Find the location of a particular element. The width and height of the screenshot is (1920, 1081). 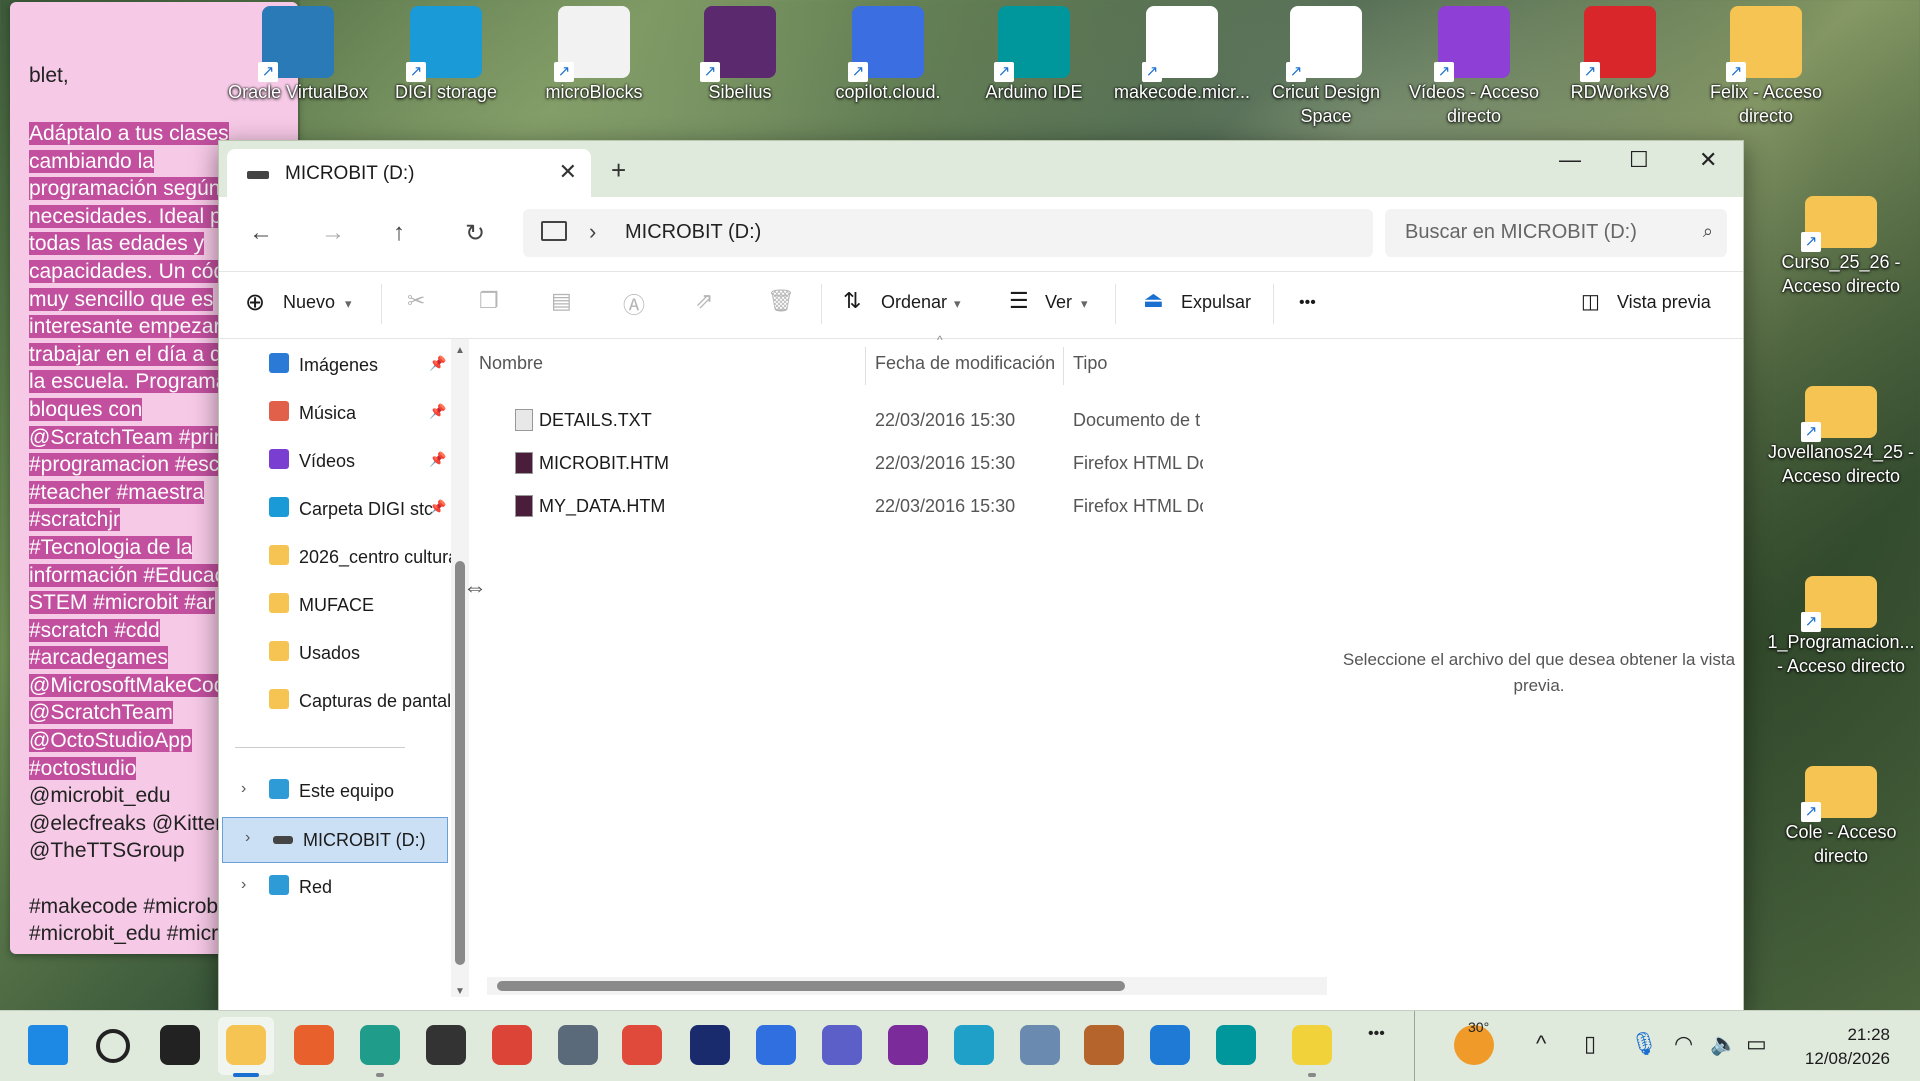

sort-button: Ordenar is located at coordinates (914, 302).